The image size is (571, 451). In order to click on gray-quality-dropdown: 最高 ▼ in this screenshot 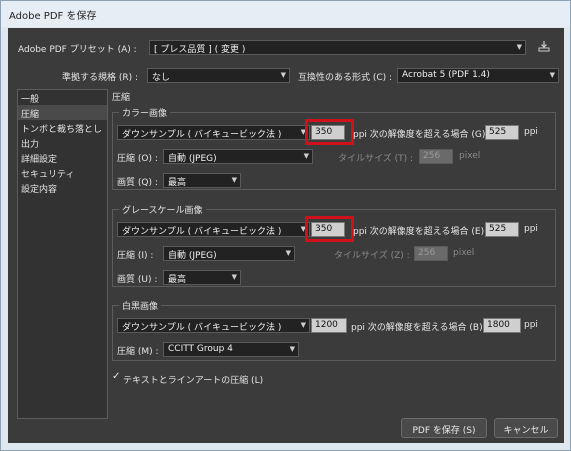, I will do `click(202, 277)`.